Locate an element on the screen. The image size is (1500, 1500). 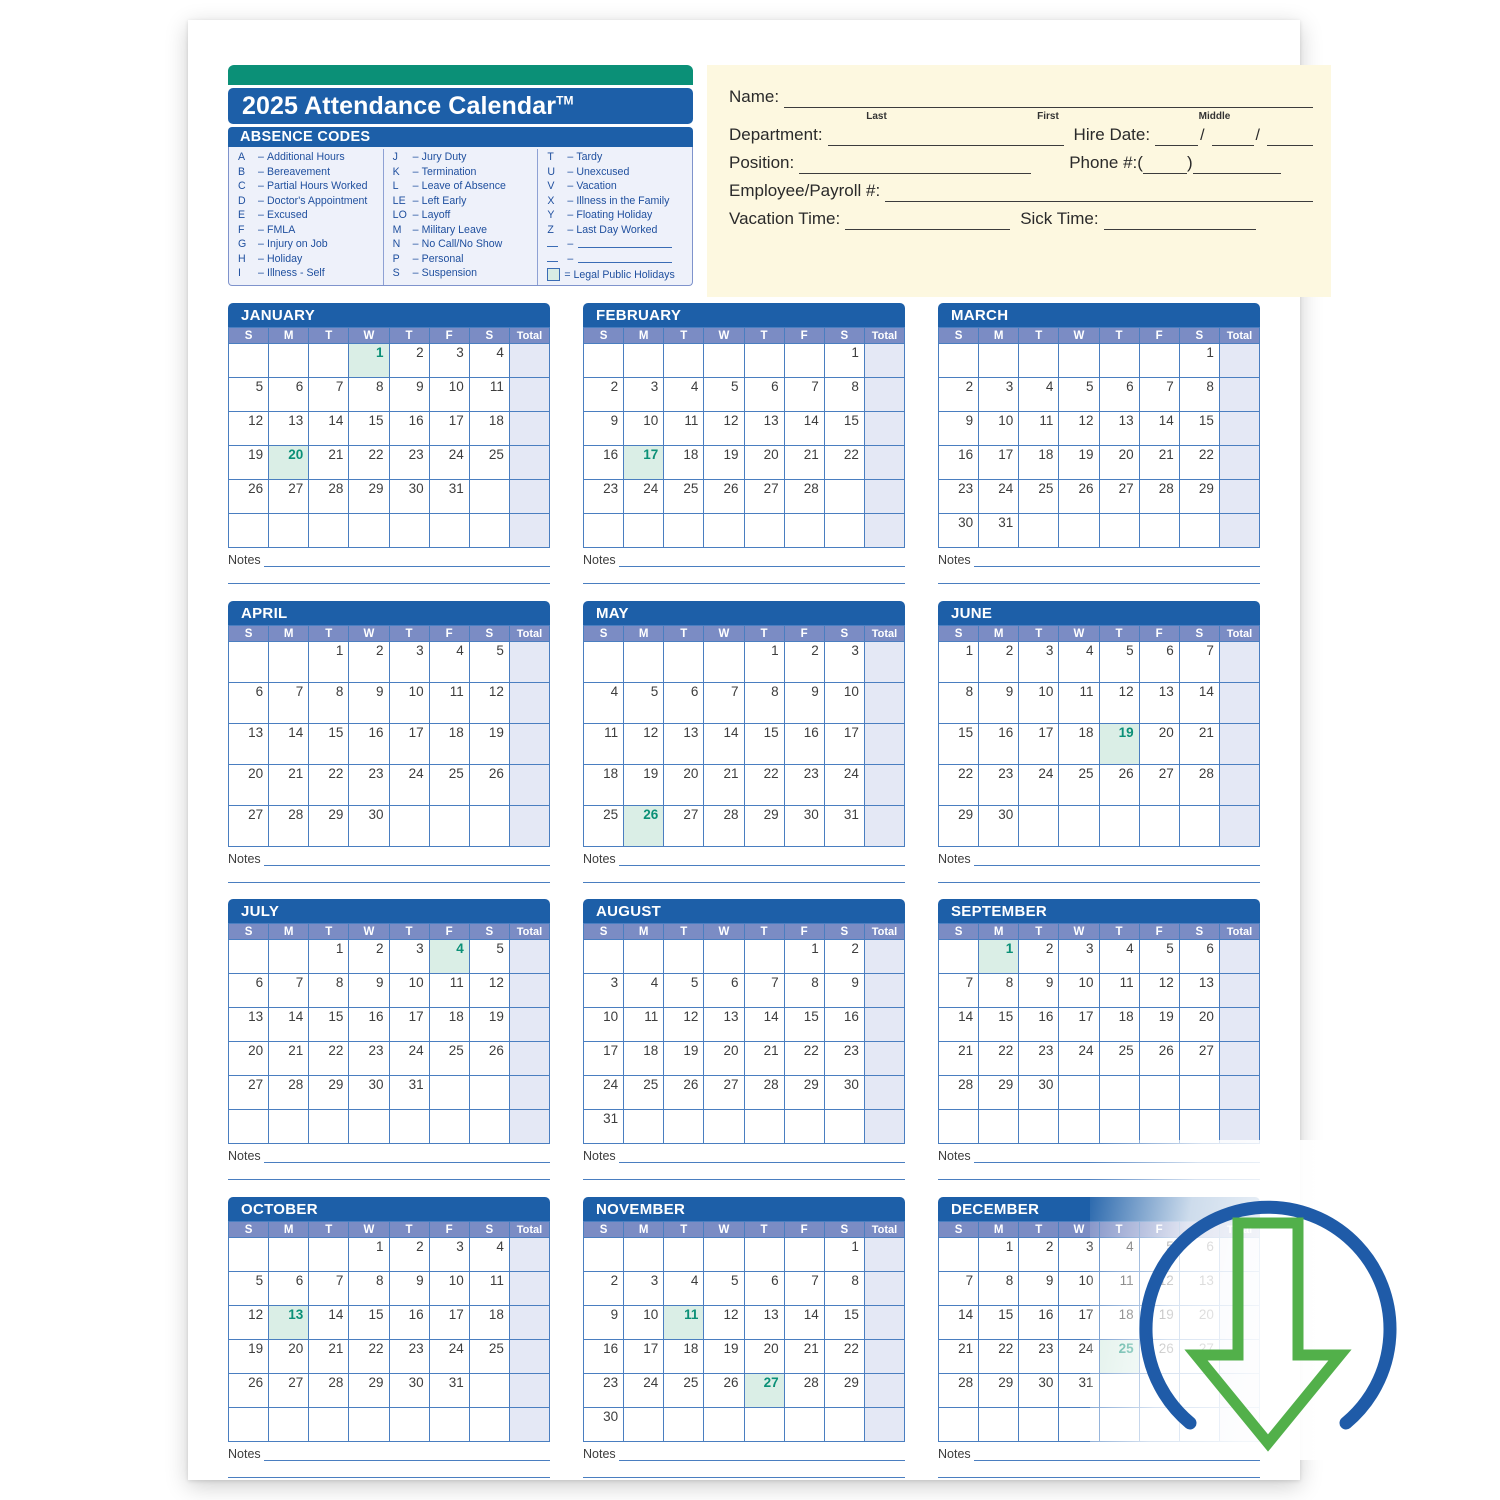
day-cell: 3 is located at coordinates (644, 1288).